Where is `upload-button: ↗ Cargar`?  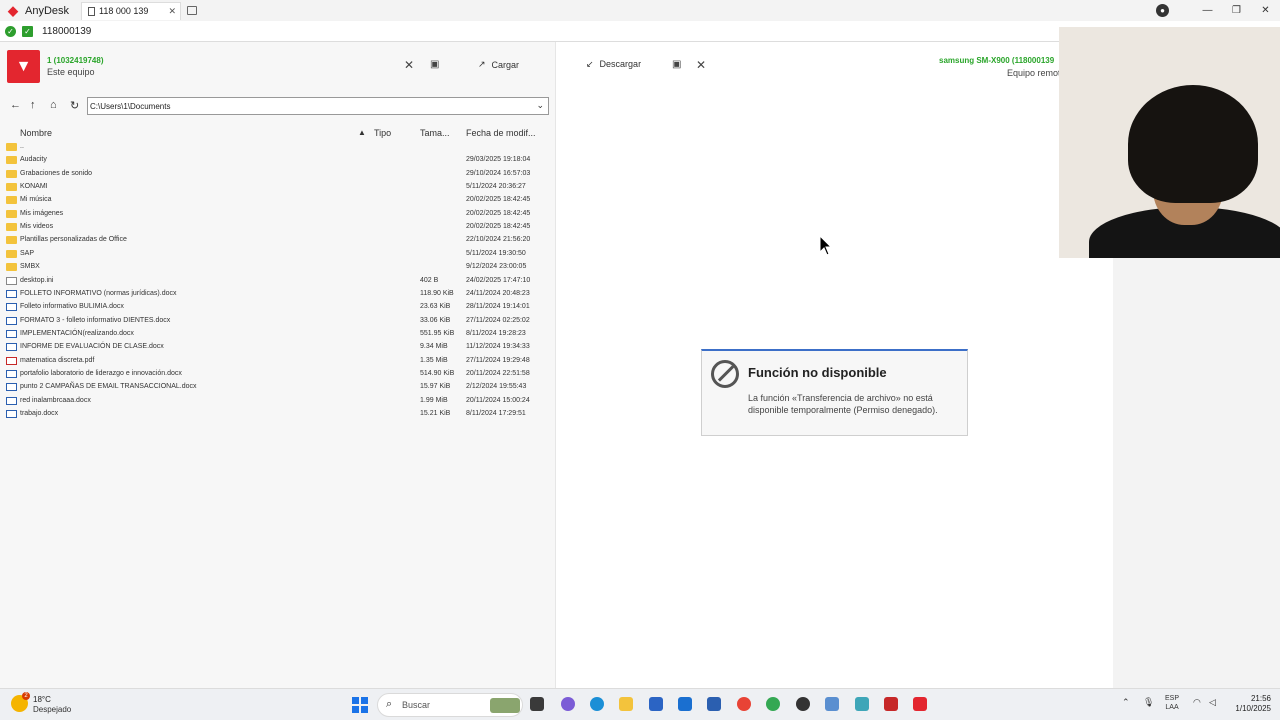
upload-button: ↗ Cargar is located at coordinates (498, 64).